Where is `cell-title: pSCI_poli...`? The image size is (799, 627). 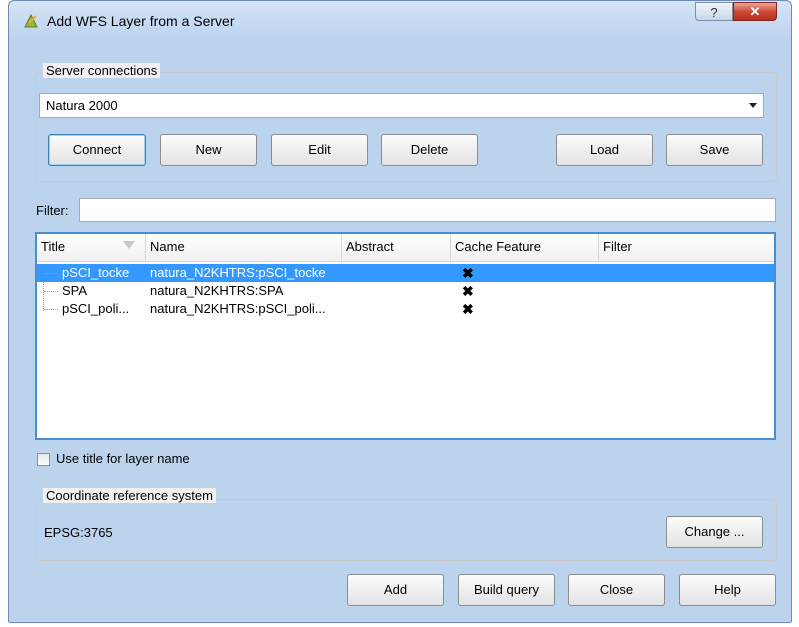
cell-title: pSCI_poli... is located at coordinates (96, 308).